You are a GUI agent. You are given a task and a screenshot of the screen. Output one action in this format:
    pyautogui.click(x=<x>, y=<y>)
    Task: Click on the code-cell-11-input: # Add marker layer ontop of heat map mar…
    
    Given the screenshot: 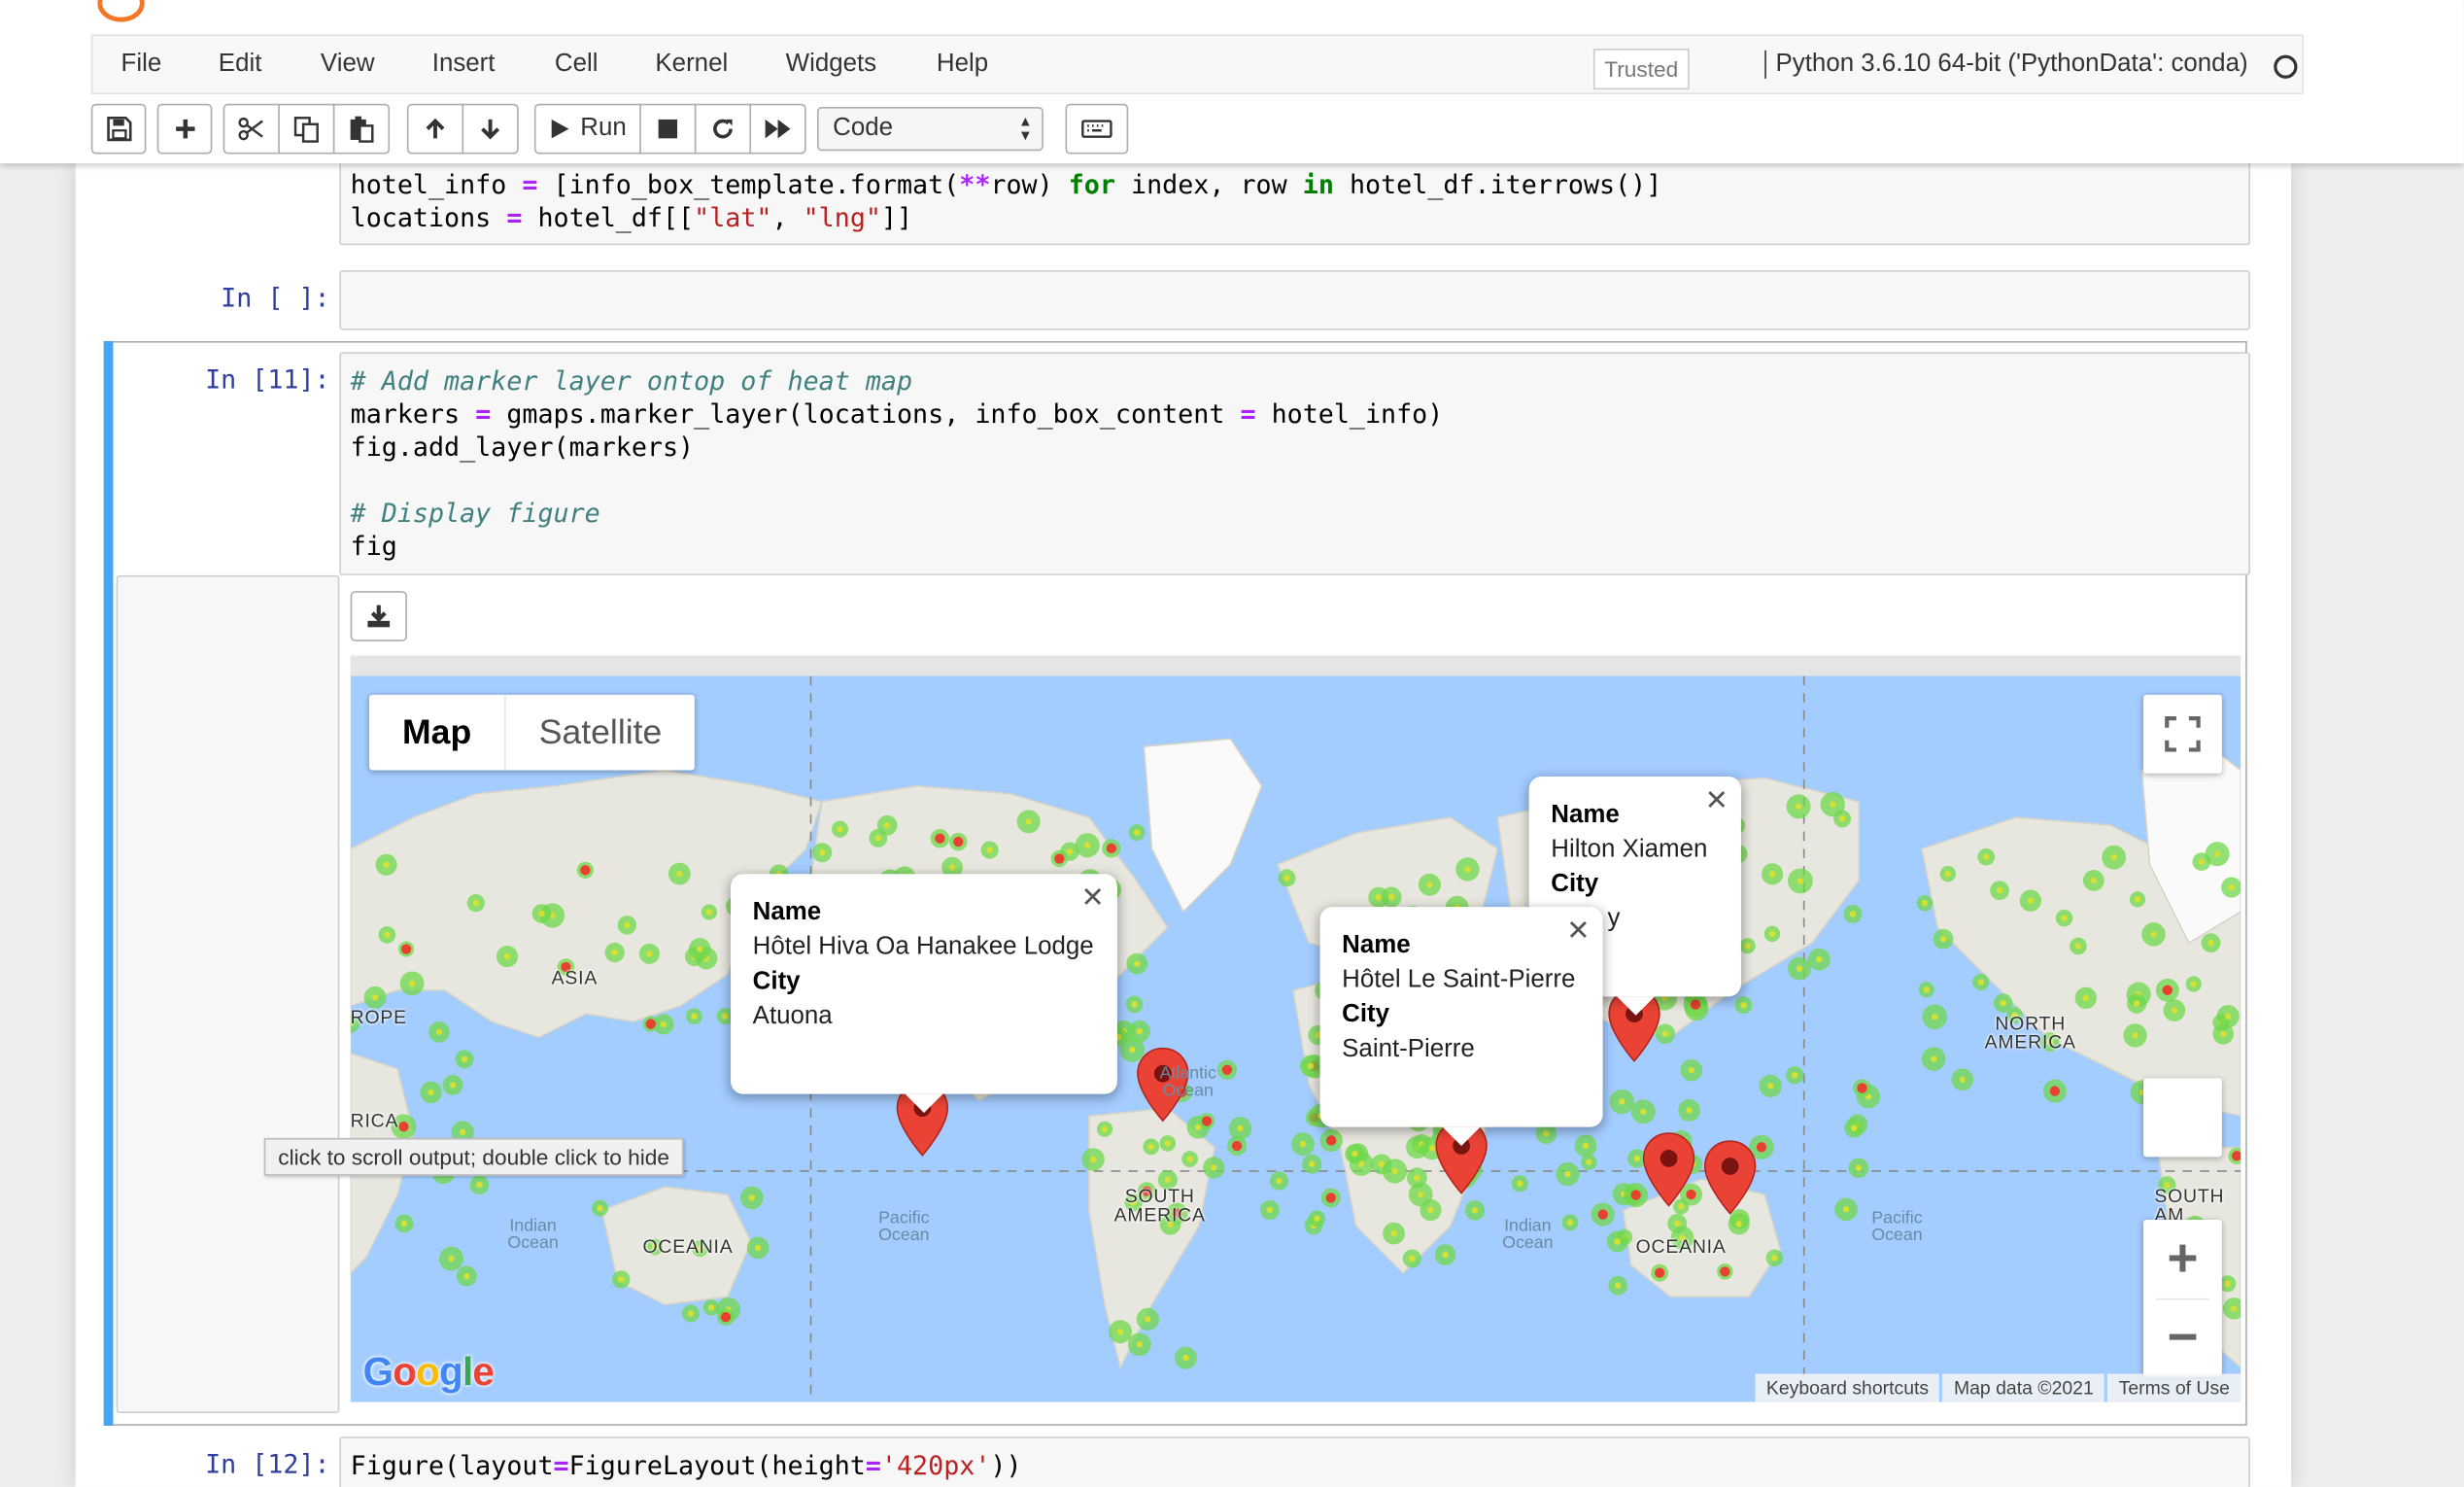 What is the action you would take?
    pyautogui.click(x=1294, y=463)
    